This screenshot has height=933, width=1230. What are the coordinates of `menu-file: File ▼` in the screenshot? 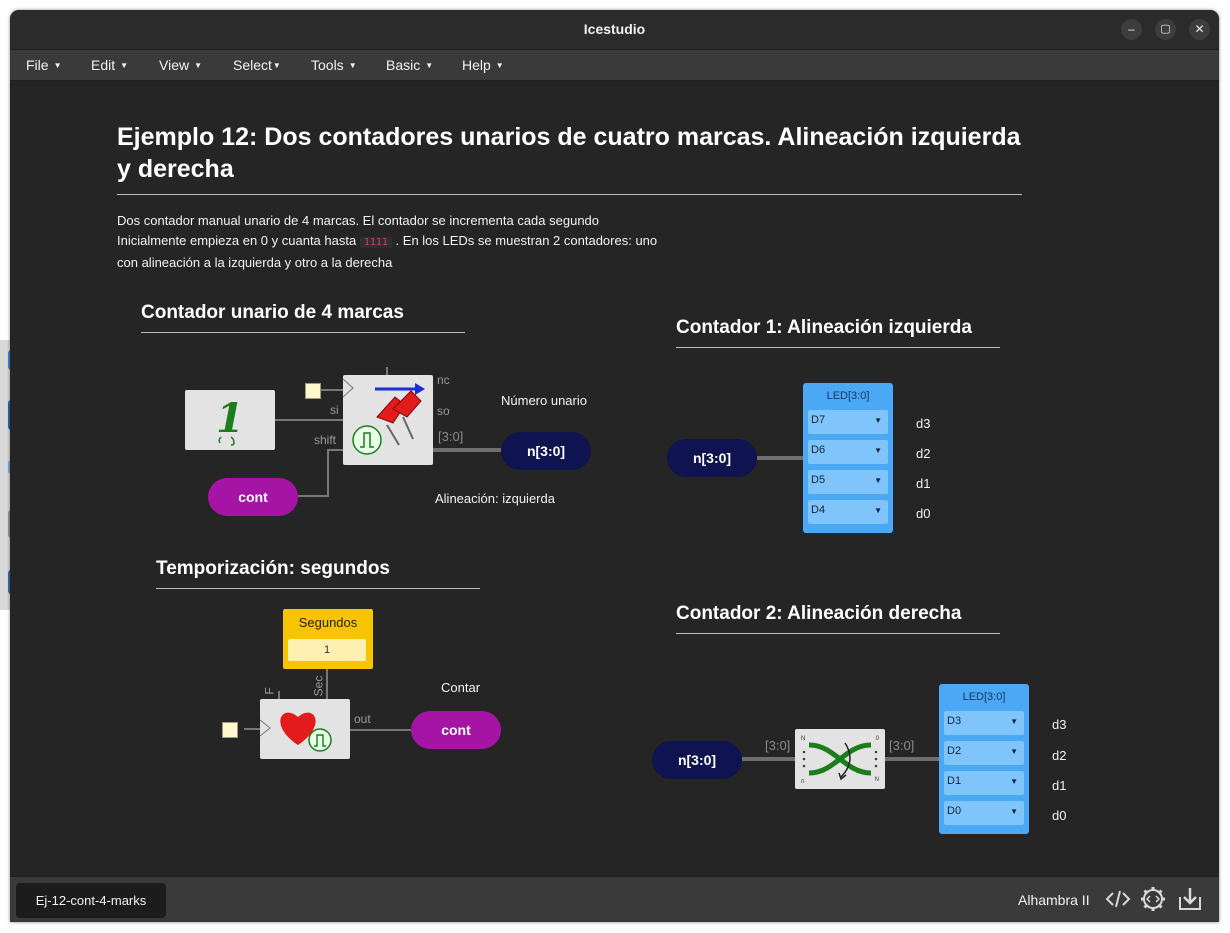 It's located at (43, 65).